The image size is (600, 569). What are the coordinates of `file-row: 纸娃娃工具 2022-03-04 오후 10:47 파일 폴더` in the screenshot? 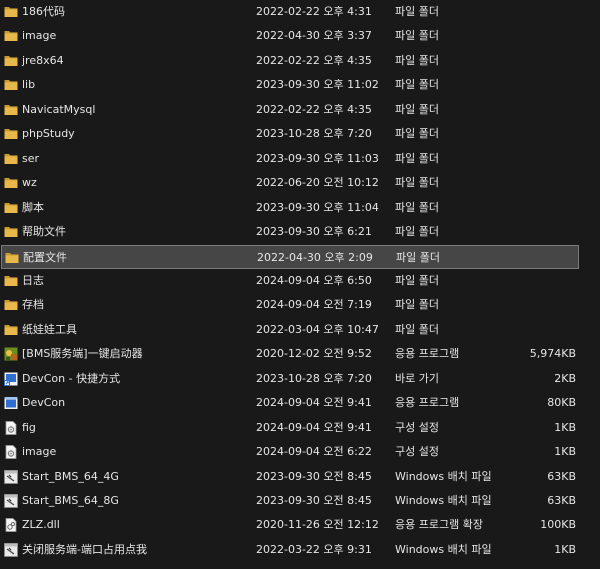 It's located at (300, 330).